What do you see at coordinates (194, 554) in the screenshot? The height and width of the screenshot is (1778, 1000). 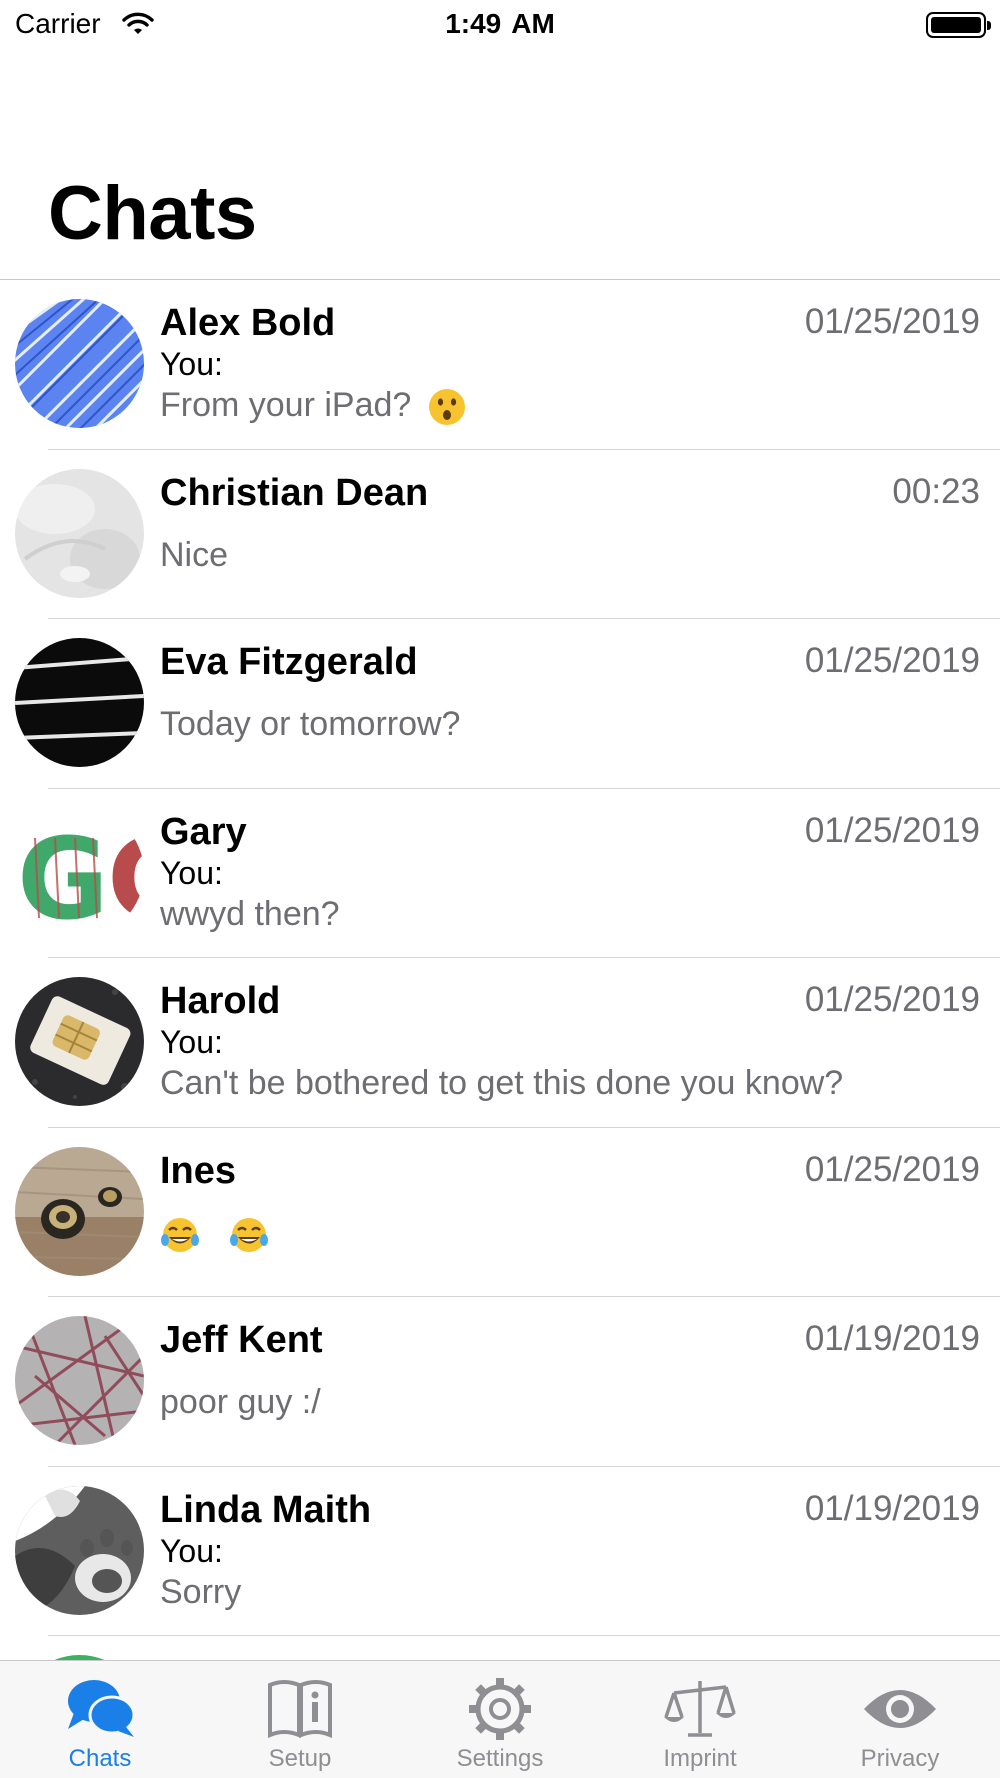 I see `message-preview: Nice` at bounding box center [194, 554].